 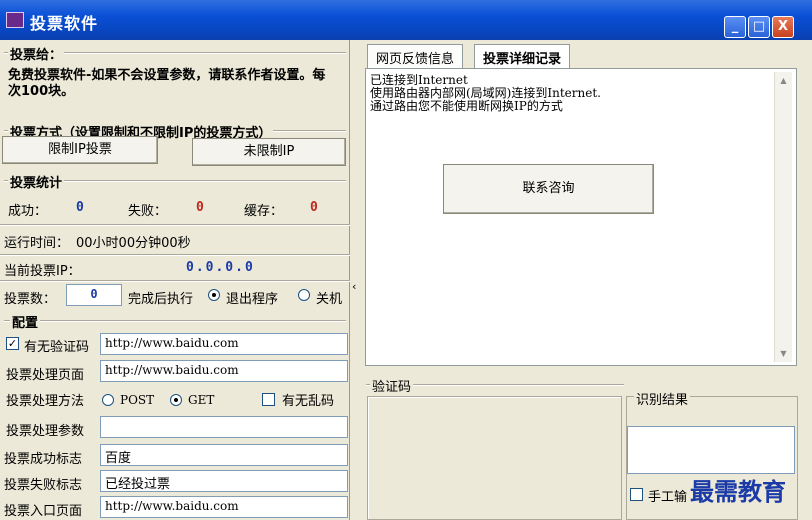 What do you see at coordinates (37, 243) in the screenshot?
I see `runtime-label: 运行时间：` at bounding box center [37, 243].